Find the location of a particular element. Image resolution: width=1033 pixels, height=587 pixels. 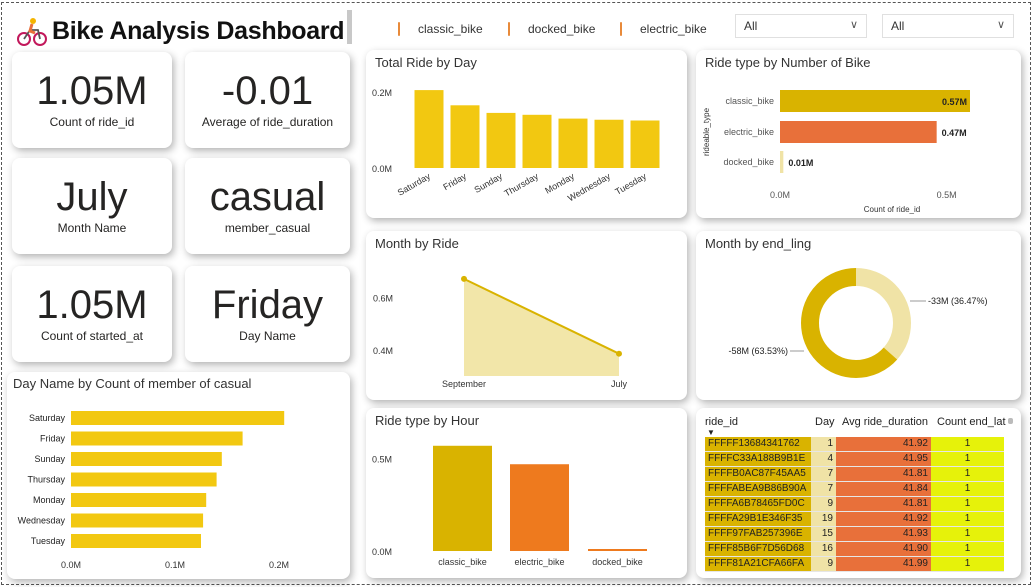

chevron-down-icon: ∨ is located at coordinates (1000, 25).